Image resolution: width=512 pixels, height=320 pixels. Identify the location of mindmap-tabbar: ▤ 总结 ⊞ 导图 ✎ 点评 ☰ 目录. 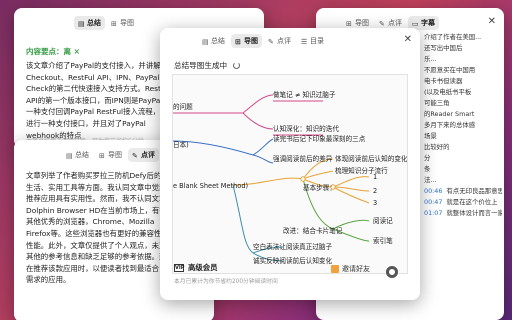
(263, 41).